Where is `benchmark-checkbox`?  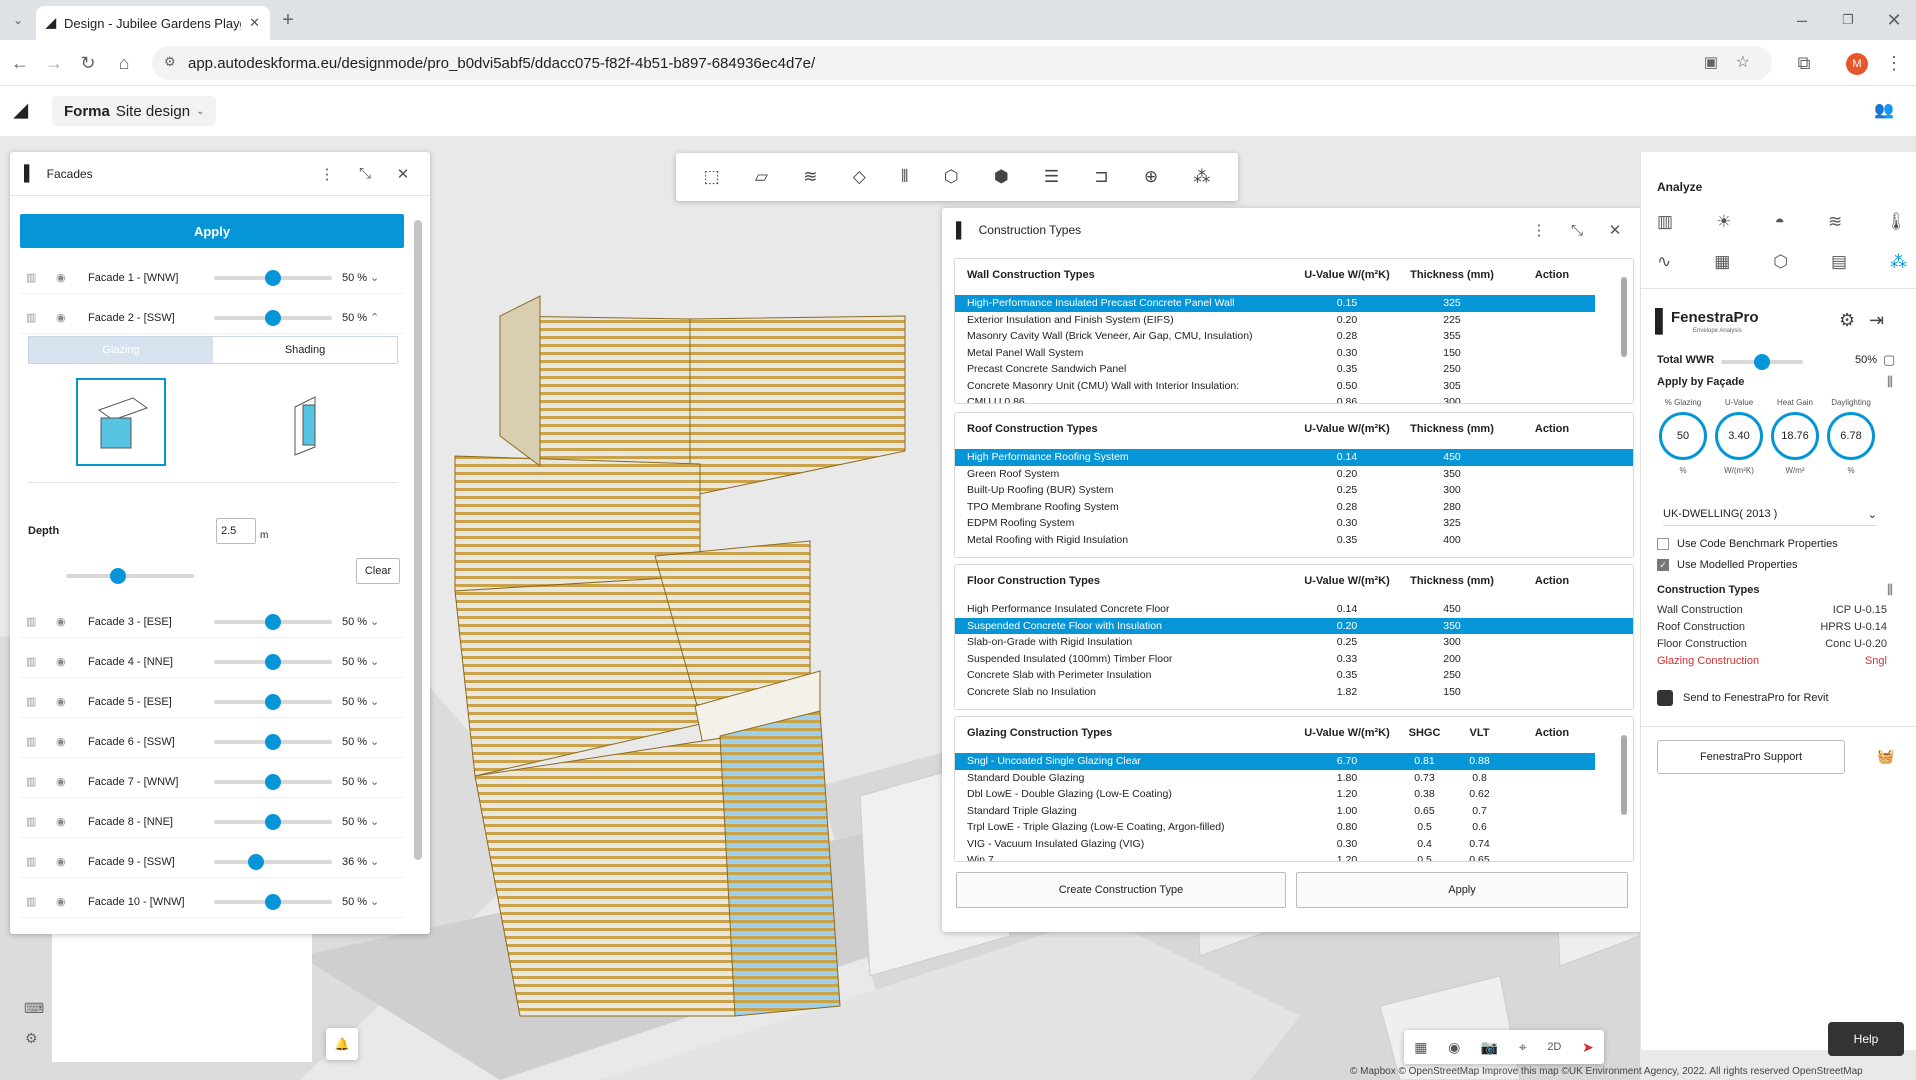
benchmark-checkbox is located at coordinates (1663, 544).